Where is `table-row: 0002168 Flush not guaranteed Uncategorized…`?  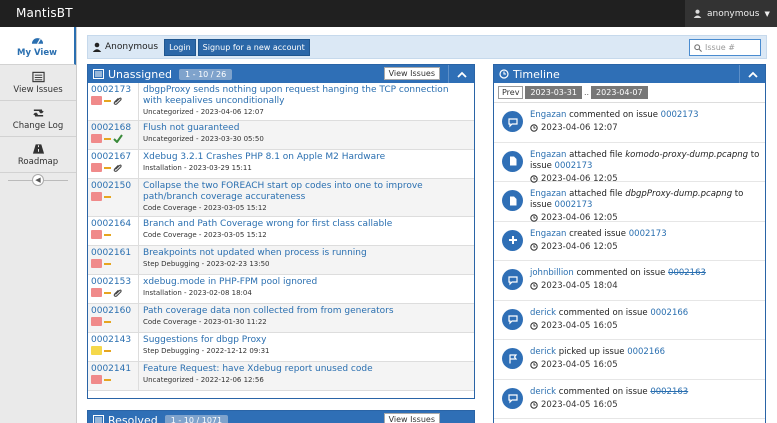 table-row: 0002168 Flush not guaranteed Uncategorized… is located at coordinates (281, 135).